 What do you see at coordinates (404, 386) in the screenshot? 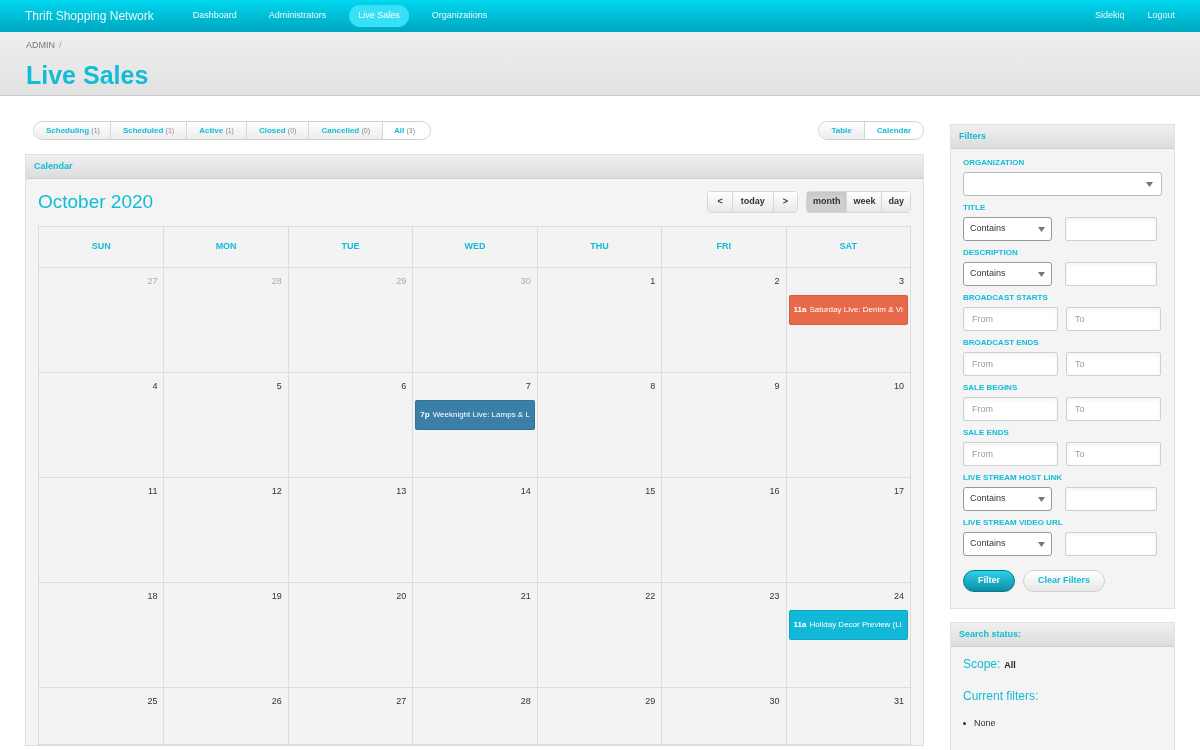
I see `day-number: 6` at bounding box center [404, 386].